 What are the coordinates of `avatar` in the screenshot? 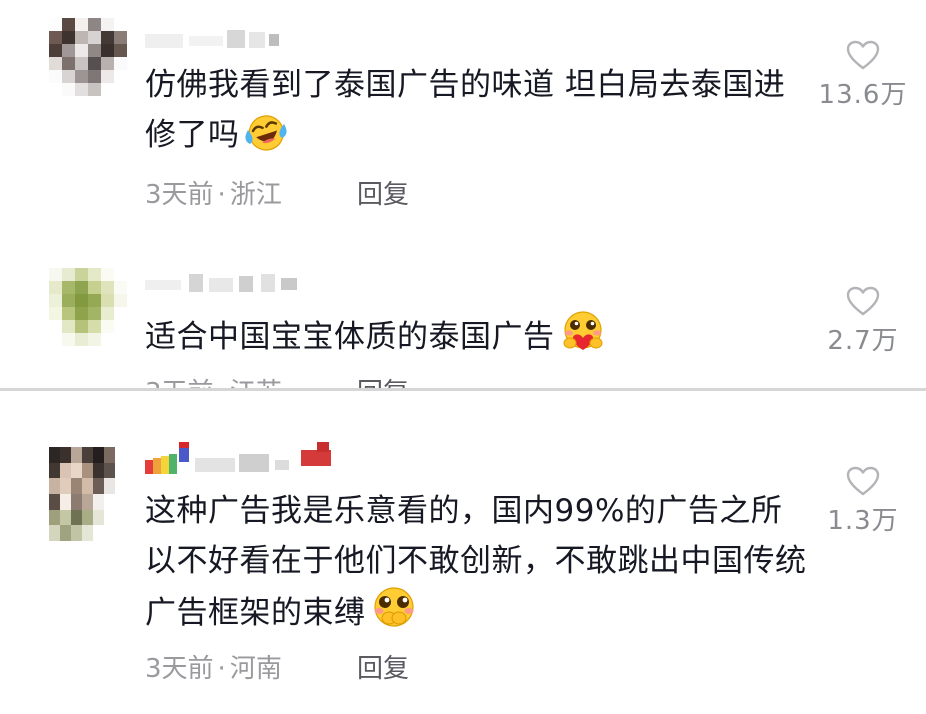 It's located at (82, 494).